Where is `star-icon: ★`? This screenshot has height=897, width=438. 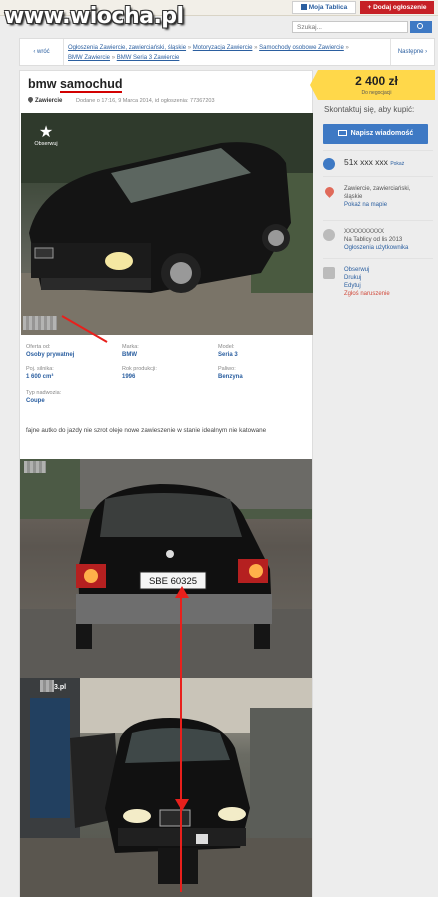 star-icon: ★ is located at coordinates (46, 131).